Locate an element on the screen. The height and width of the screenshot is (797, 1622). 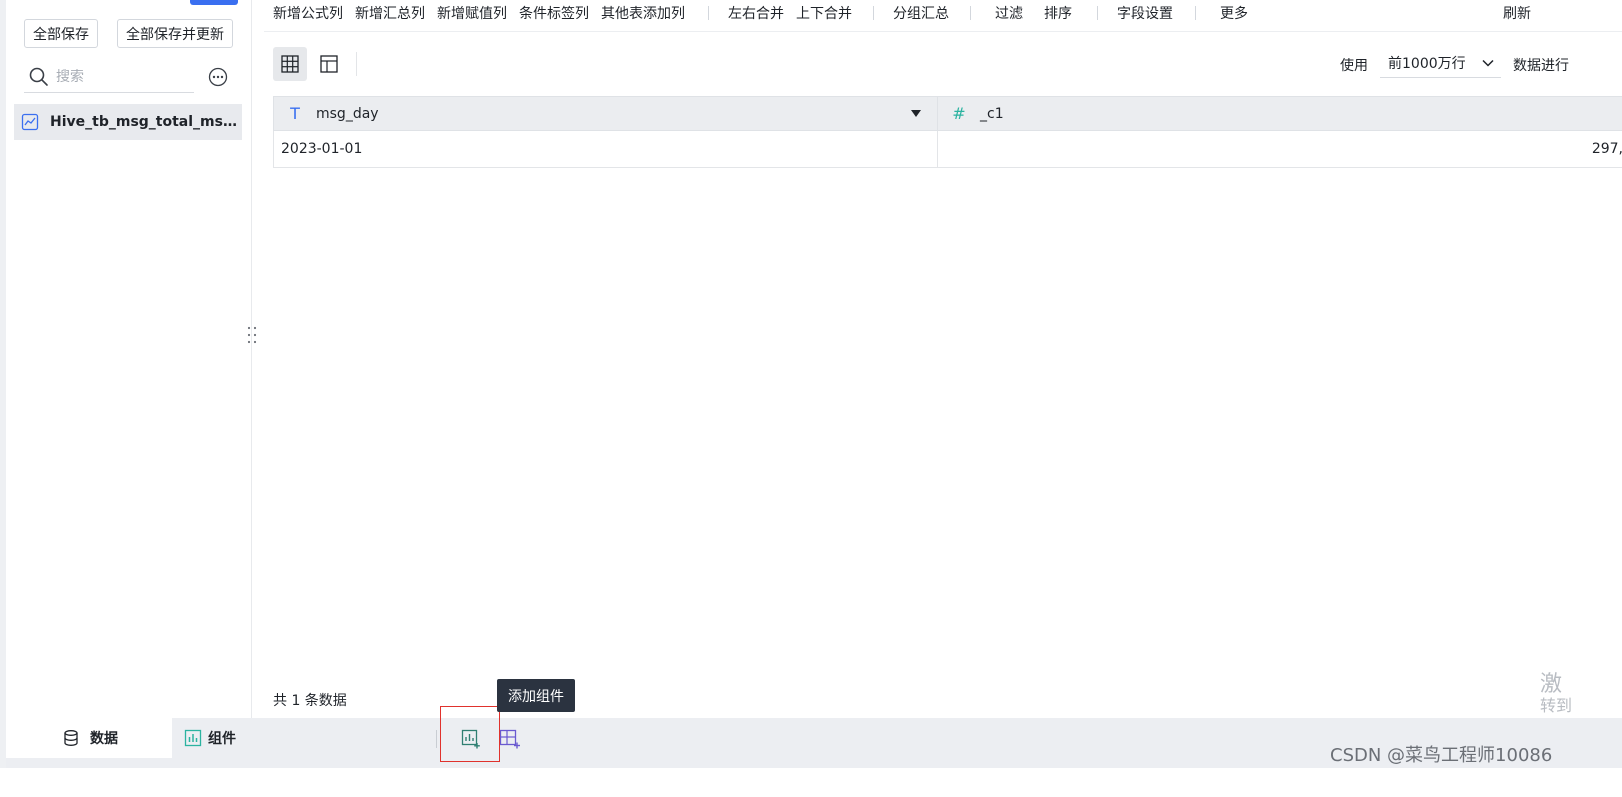
use-label: 使用 is located at coordinates (1354, 66).